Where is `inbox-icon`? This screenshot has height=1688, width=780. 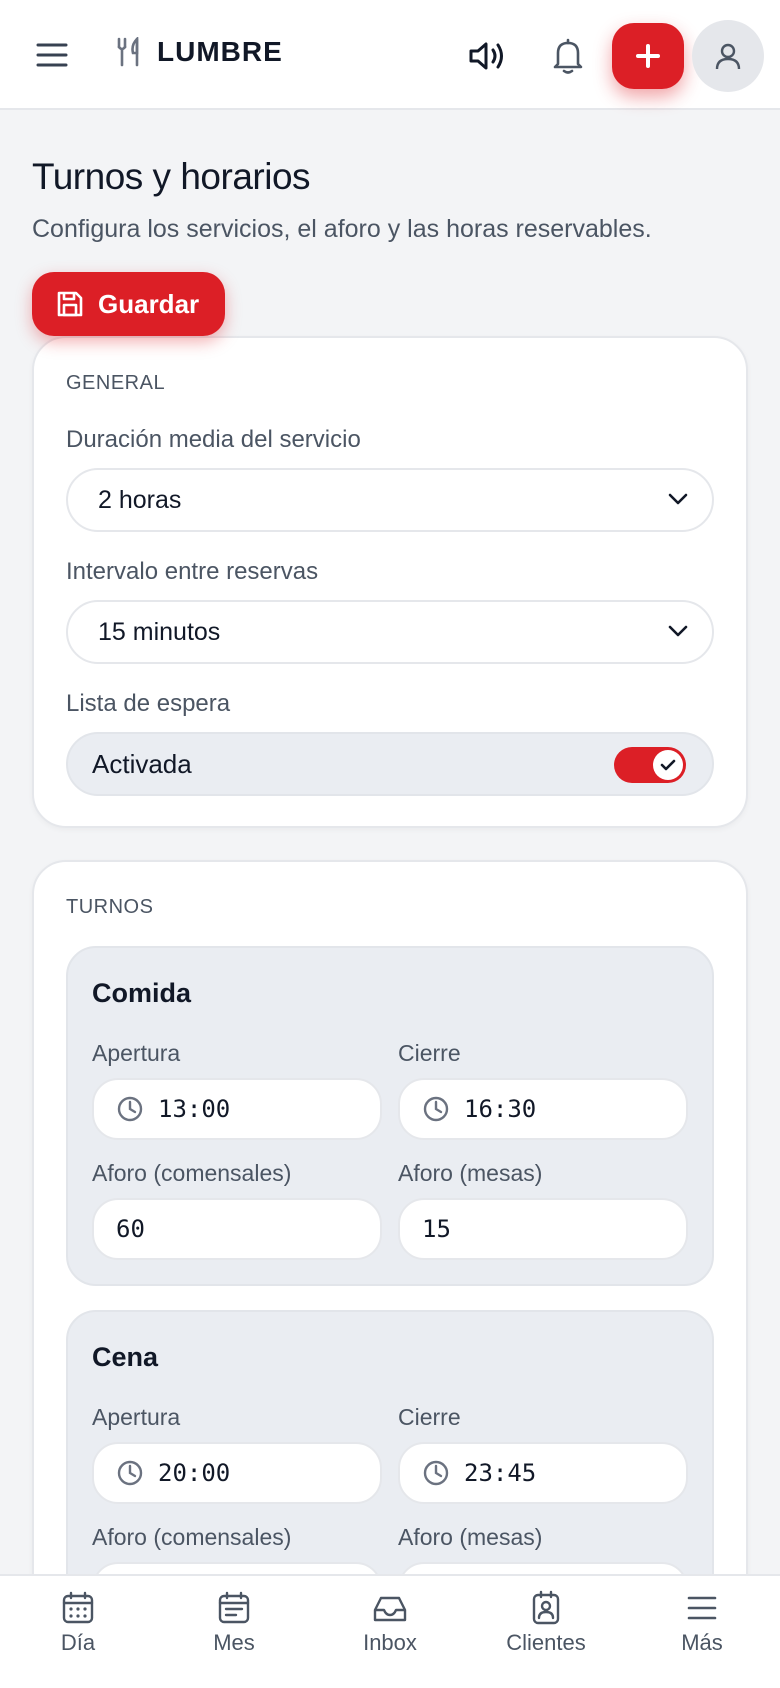 inbox-icon is located at coordinates (390, 1609).